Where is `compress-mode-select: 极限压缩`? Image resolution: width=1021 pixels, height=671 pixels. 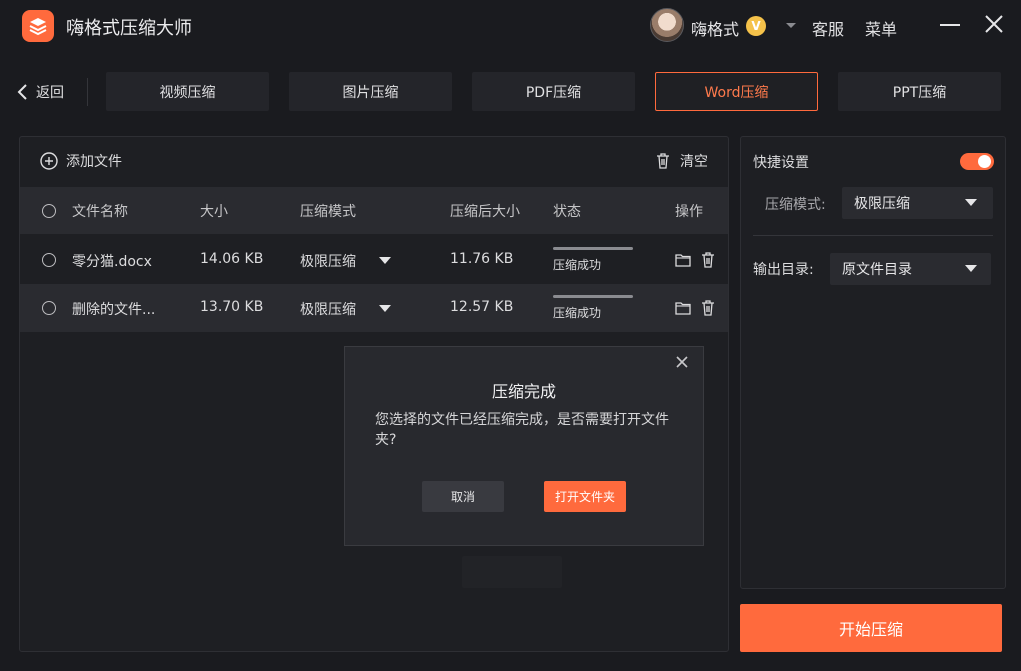 compress-mode-select: 极限压缩 is located at coordinates (917, 203).